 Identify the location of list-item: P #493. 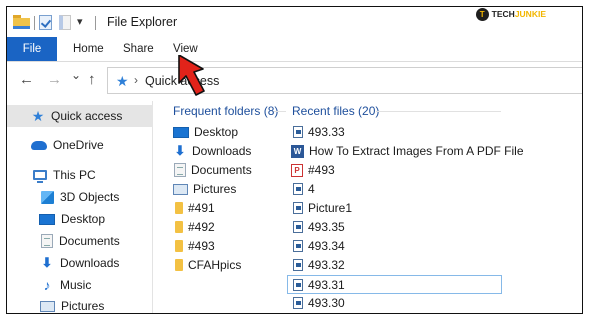
(313, 170).